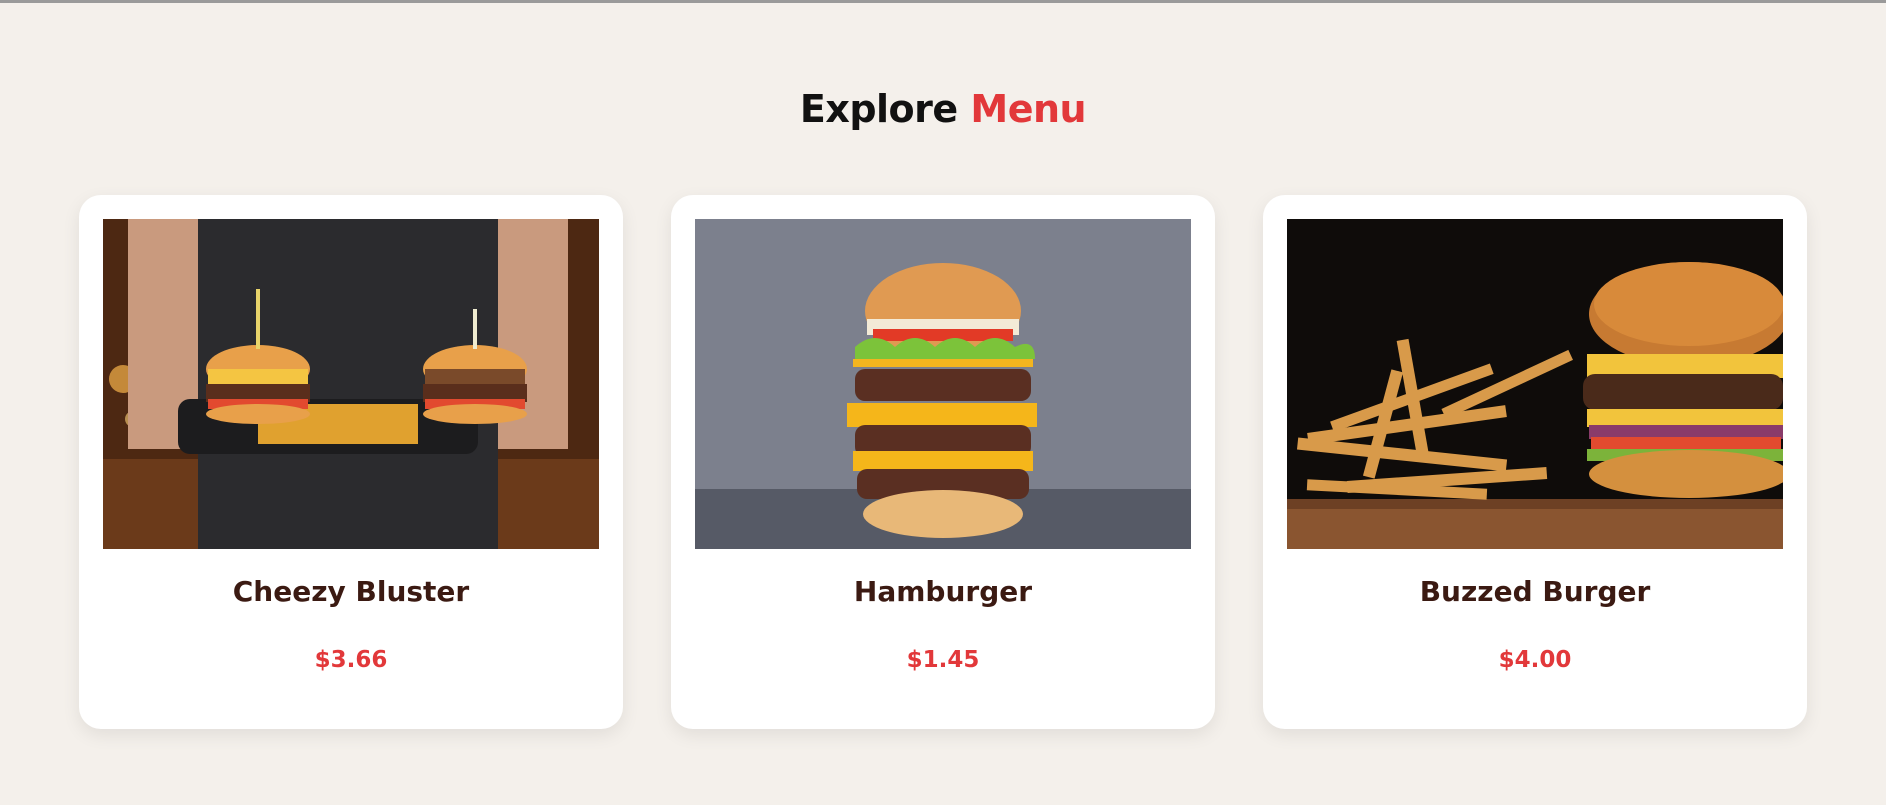 This screenshot has width=1886, height=805. Describe the element at coordinates (943, 660) in the screenshot. I see `item-price: $1.45` at that location.